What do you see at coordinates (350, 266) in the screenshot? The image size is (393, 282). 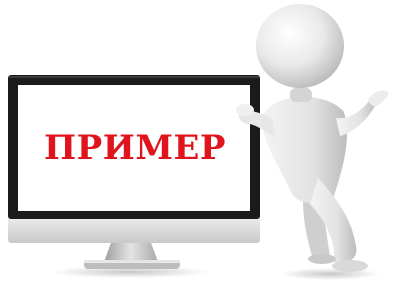 I see `figure-front-foot` at bounding box center [350, 266].